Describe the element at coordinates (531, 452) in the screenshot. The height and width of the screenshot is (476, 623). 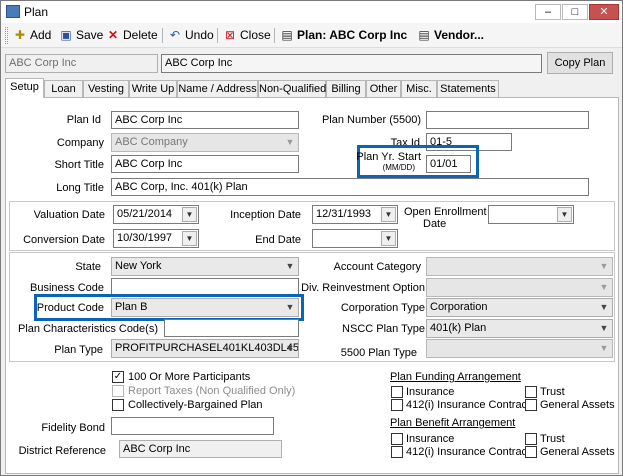
I see `benefit-general-assets-checkbox` at that location.